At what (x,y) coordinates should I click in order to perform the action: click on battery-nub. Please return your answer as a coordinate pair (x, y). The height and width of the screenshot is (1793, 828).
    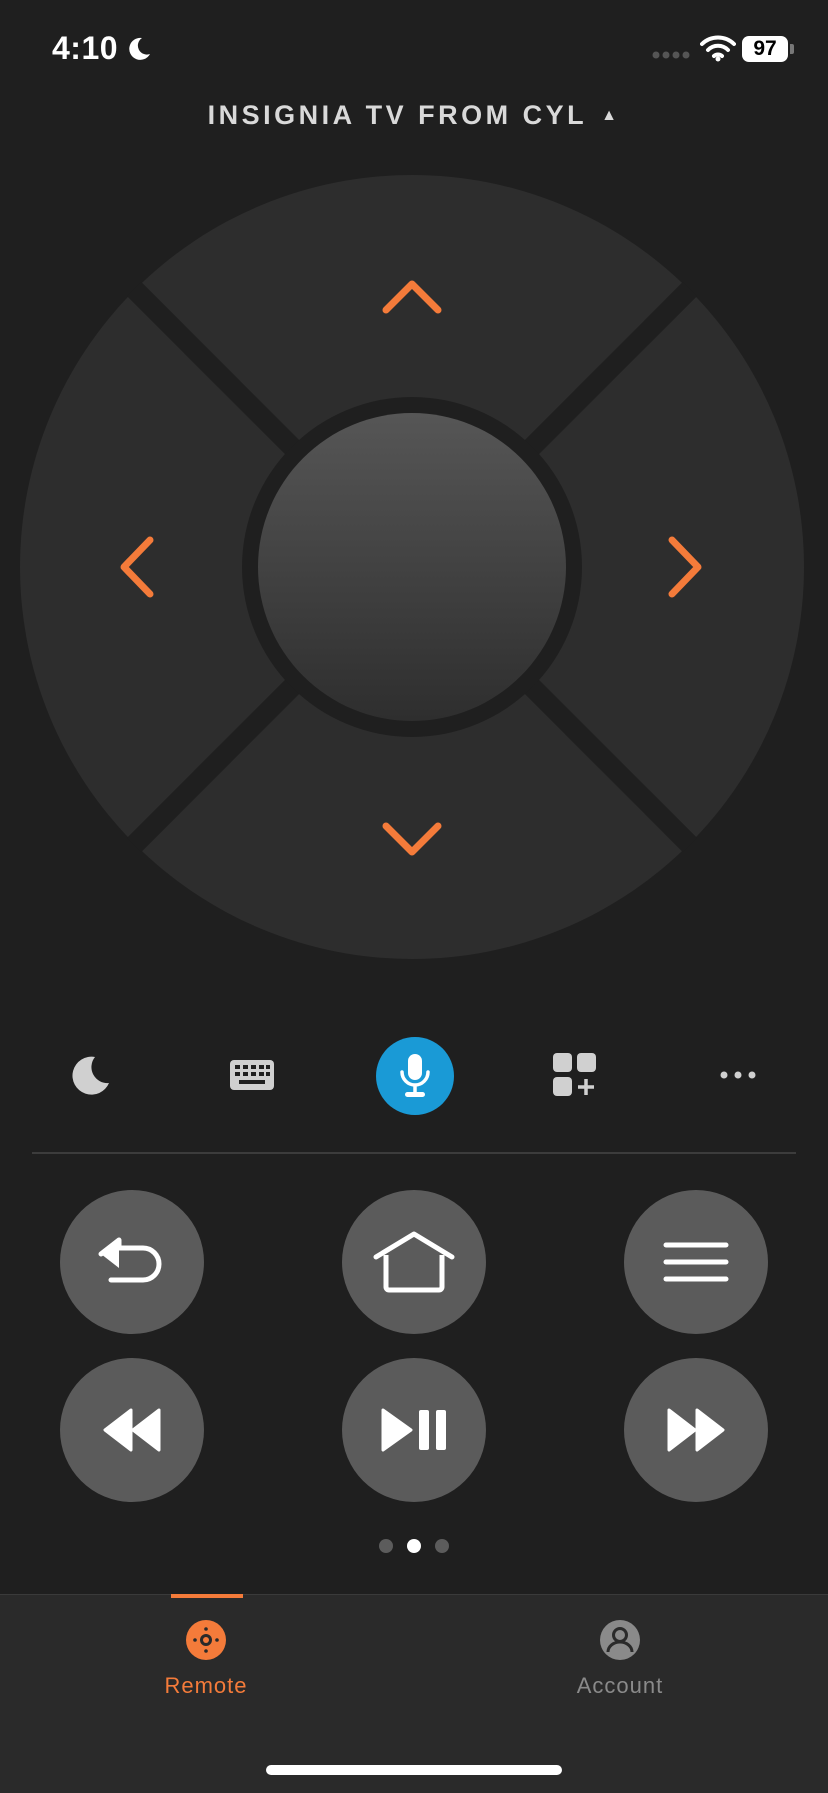
    Looking at the image, I should click on (792, 49).